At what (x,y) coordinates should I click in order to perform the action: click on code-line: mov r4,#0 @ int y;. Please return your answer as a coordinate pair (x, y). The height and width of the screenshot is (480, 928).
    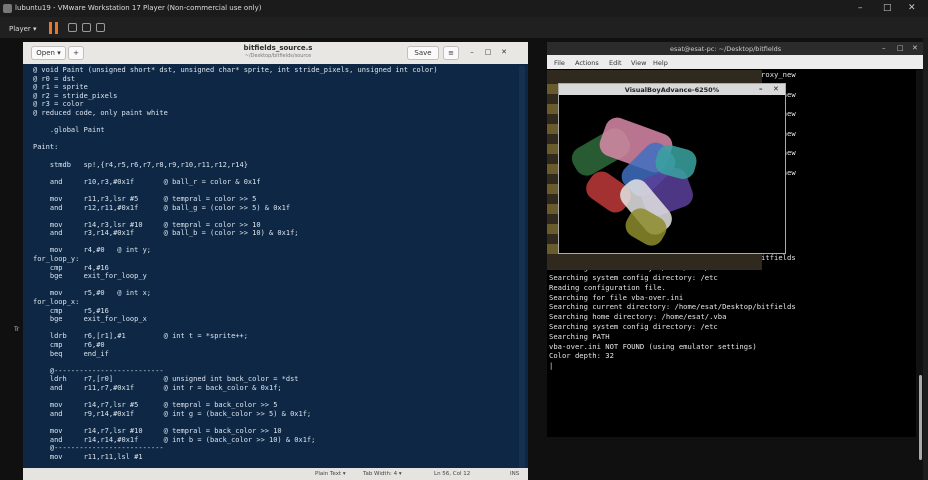
    Looking at the image, I should click on (92, 250).